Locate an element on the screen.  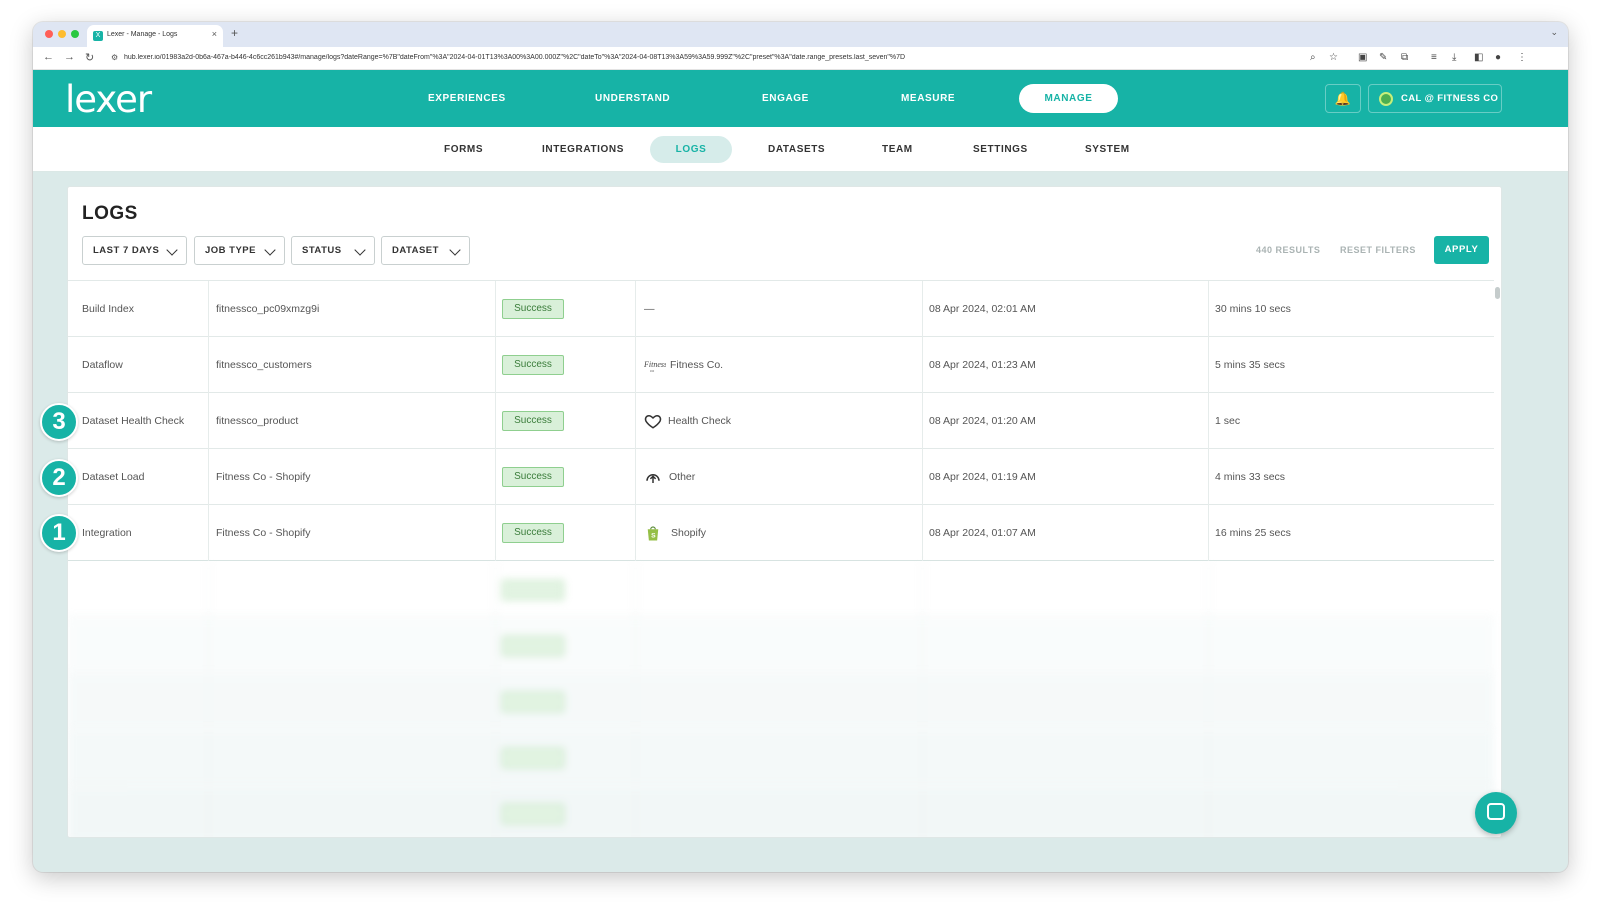
close-window-button is located at coordinates (49, 34).